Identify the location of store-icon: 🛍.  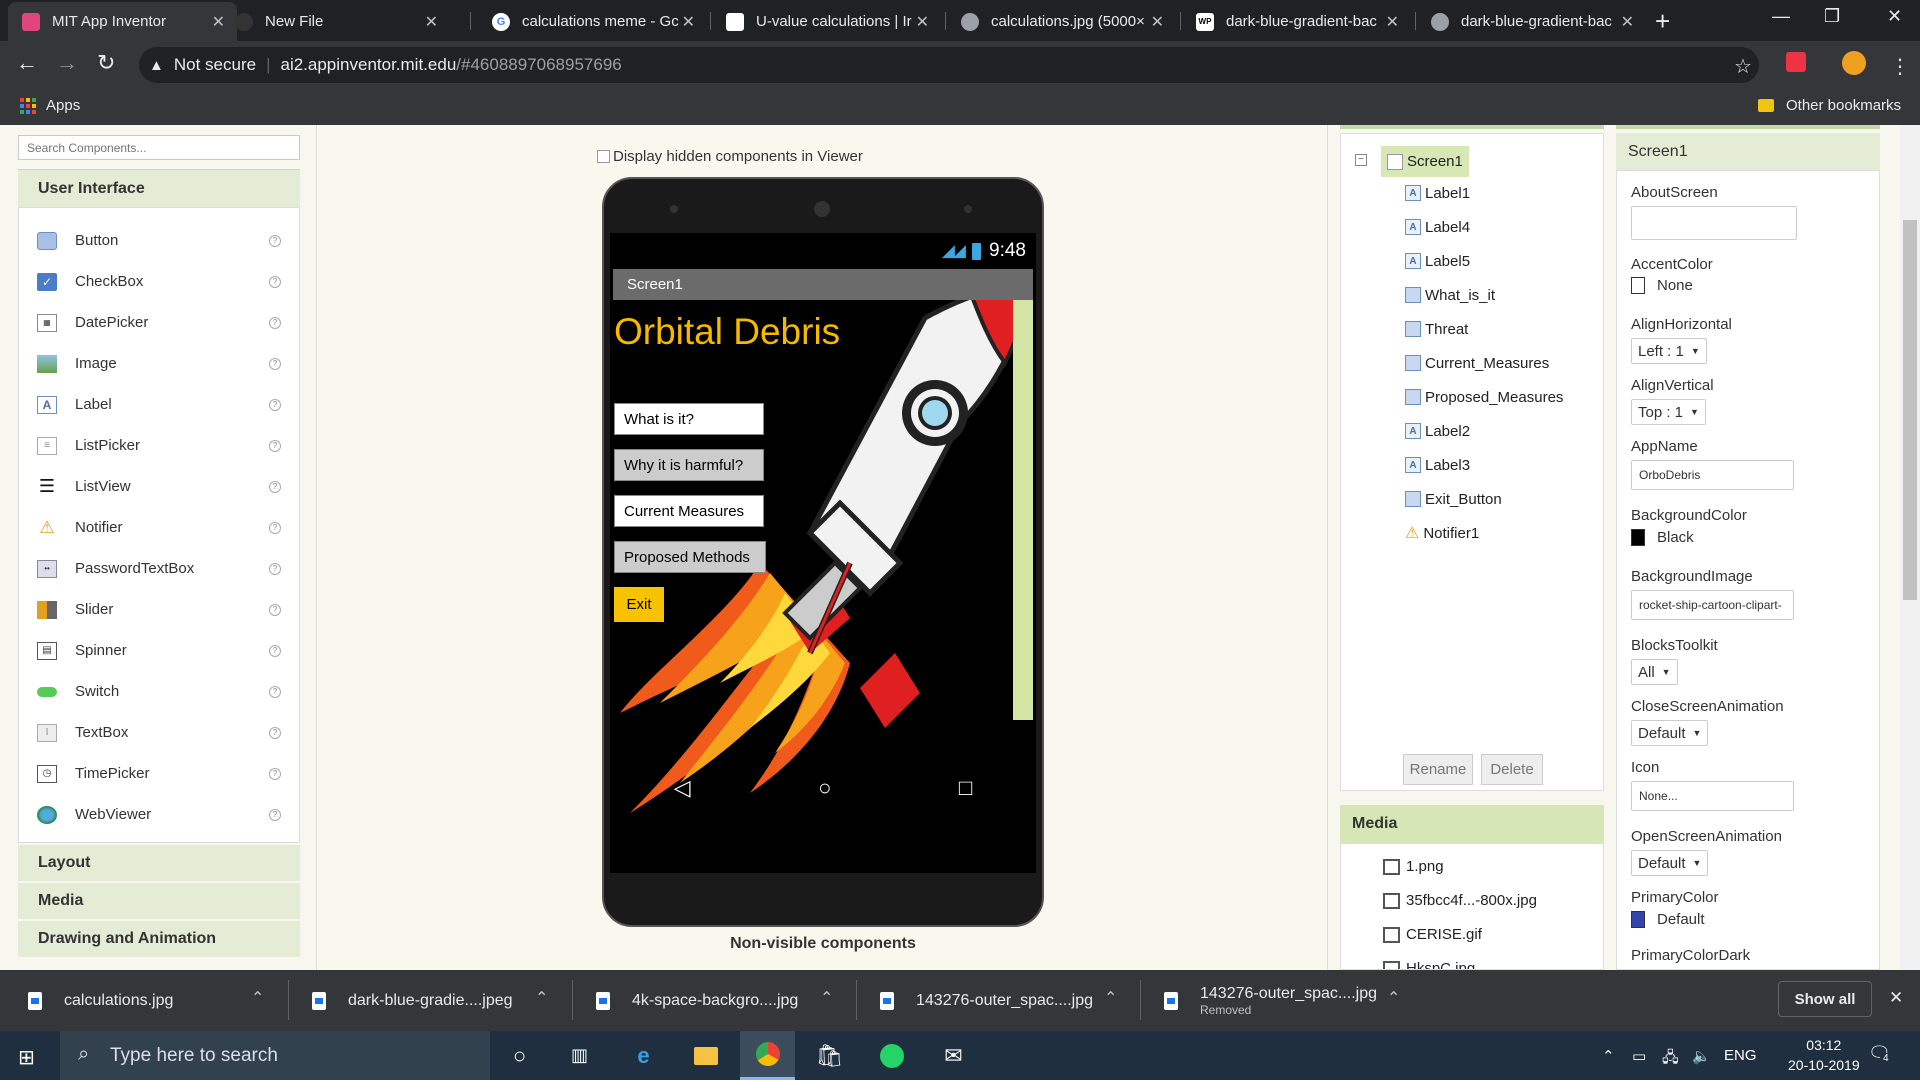
(829, 1055).